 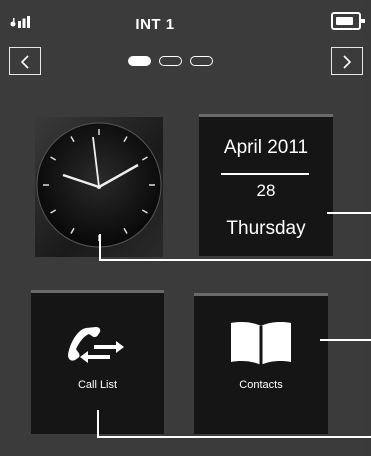 I want to click on previous-page-button, so click(x=25, y=61).